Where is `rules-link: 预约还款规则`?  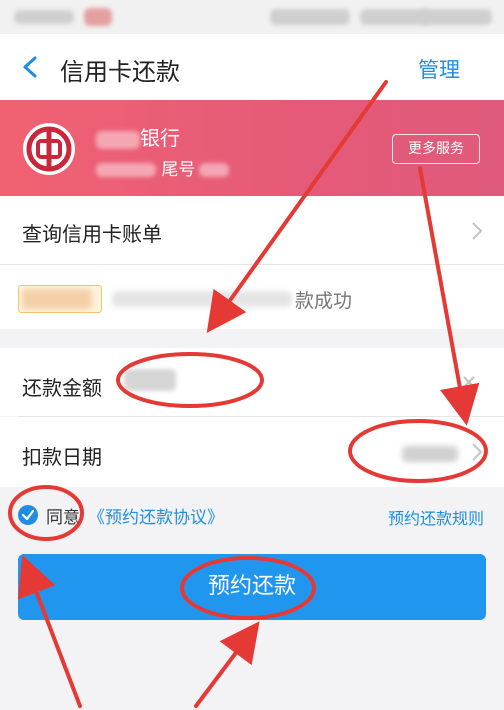
rules-link: 预约还款规则 is located at coordinates (436, 517).